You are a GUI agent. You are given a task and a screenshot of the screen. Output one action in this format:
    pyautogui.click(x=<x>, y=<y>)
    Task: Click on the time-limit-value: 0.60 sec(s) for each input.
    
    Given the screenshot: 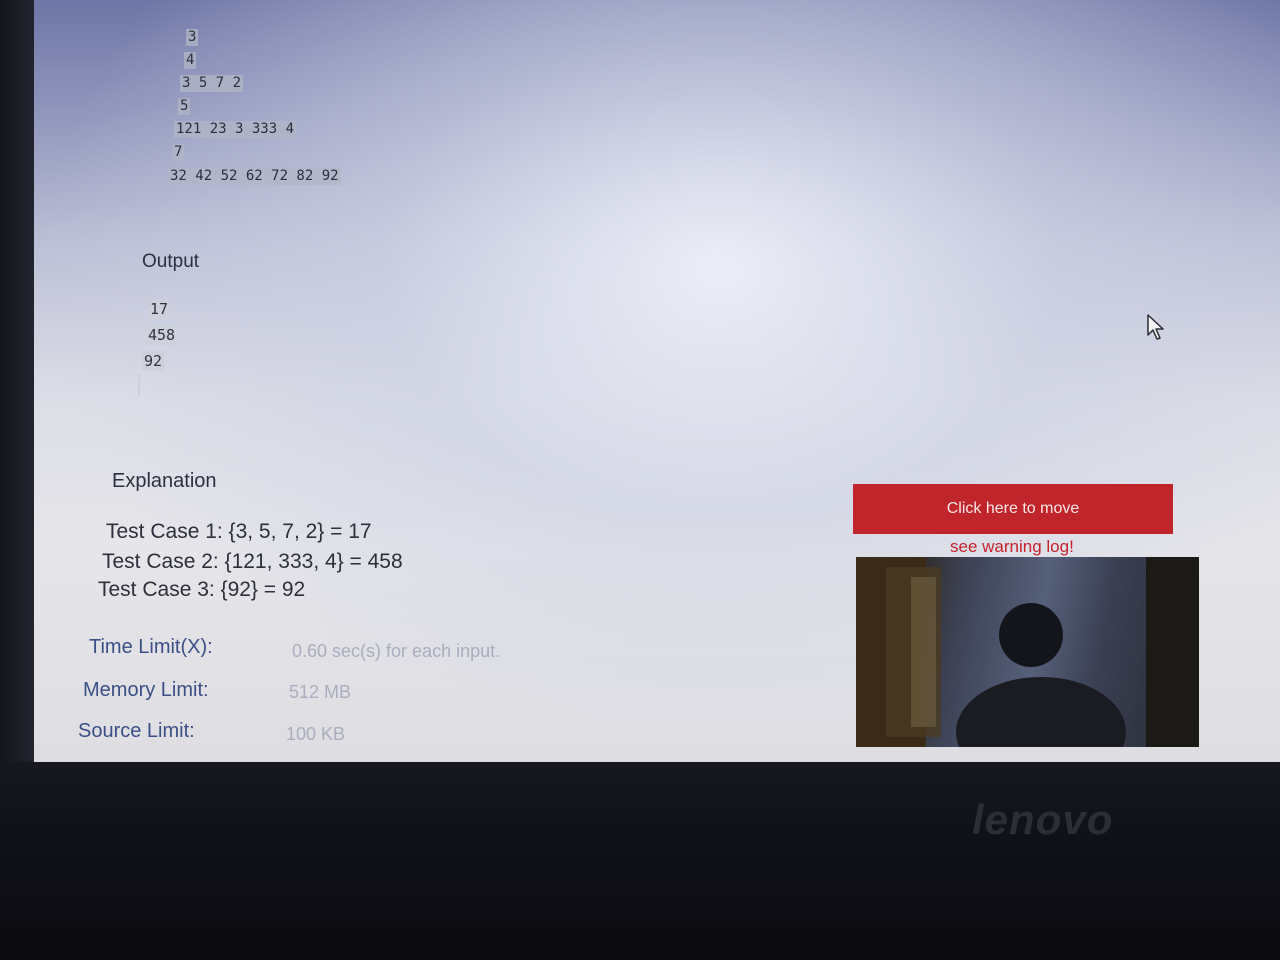 What is the action you would take?
    pyautogui.click(x=396, y=651)
    